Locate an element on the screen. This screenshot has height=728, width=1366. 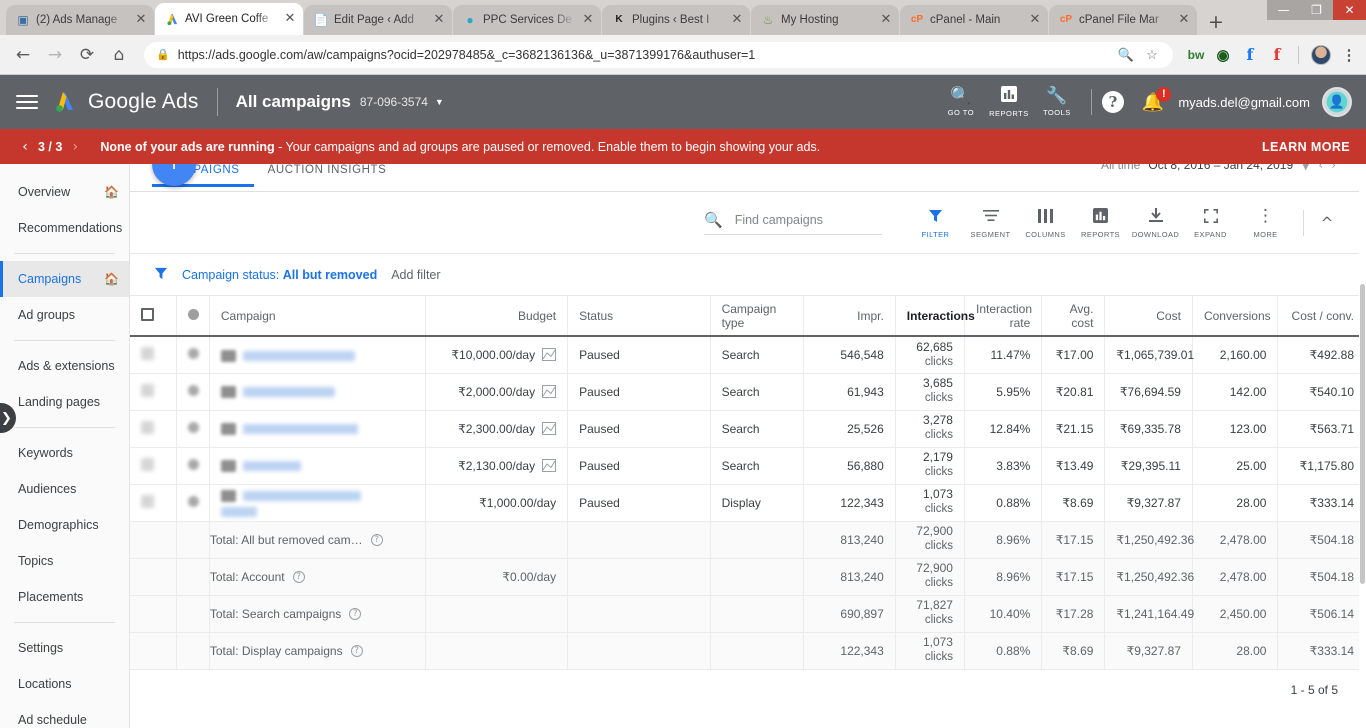
google-ads-logo: Google Ads is located at coordinates (125, 102).